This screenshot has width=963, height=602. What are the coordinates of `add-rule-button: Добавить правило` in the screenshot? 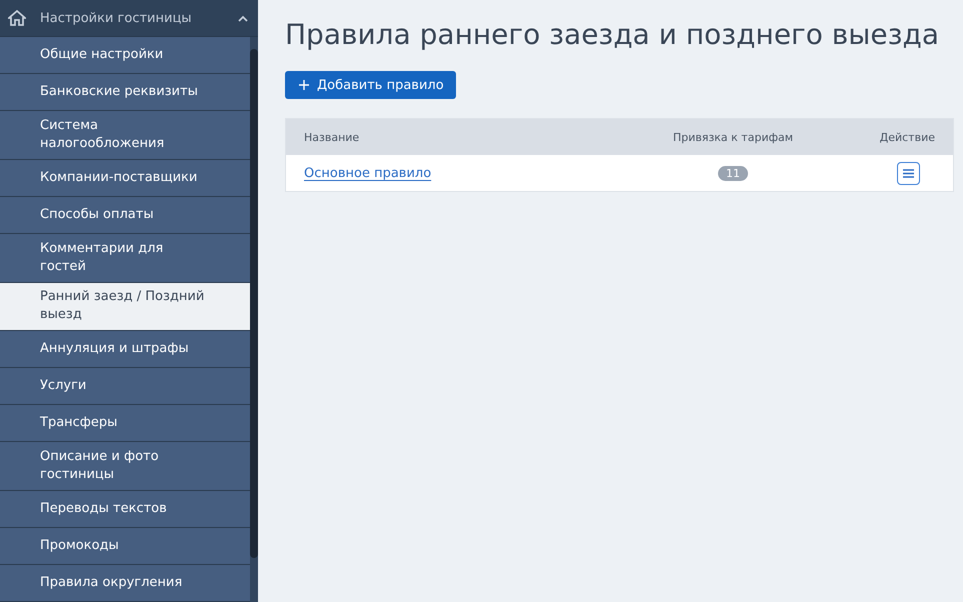 It's located at (370, 85).